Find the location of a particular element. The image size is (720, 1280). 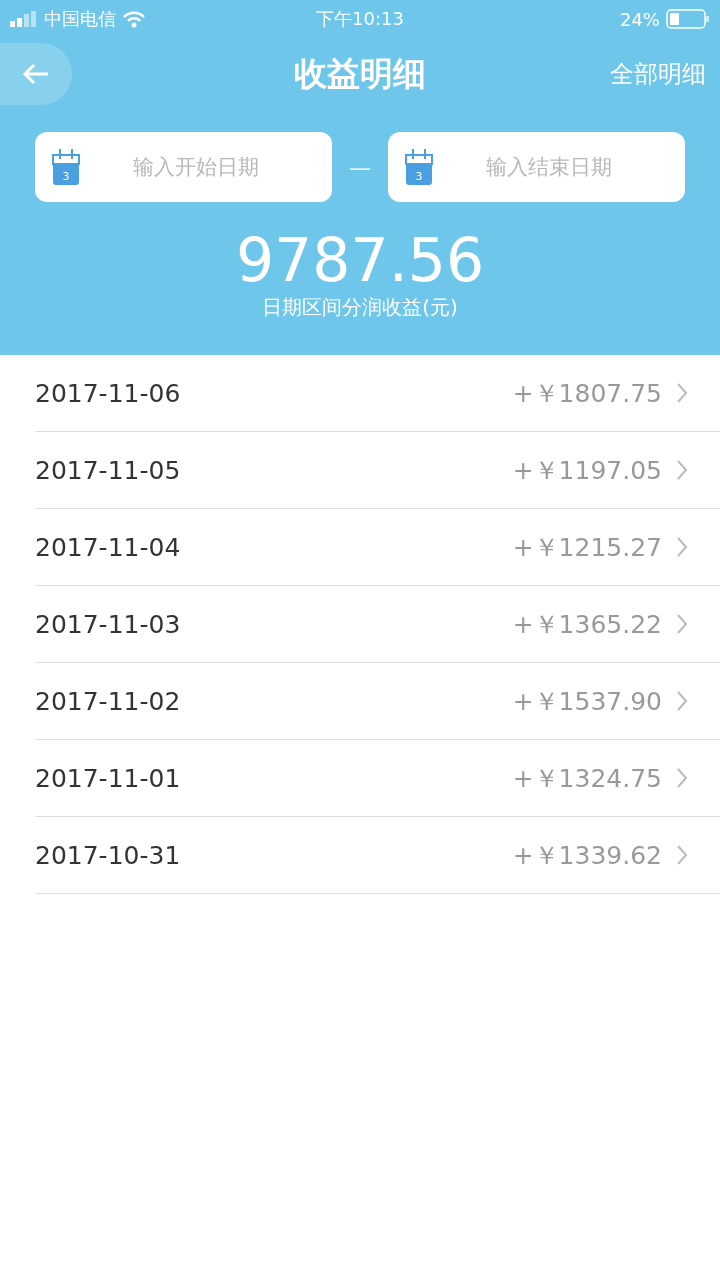

battery-icon is located at coordinates (688, 19).